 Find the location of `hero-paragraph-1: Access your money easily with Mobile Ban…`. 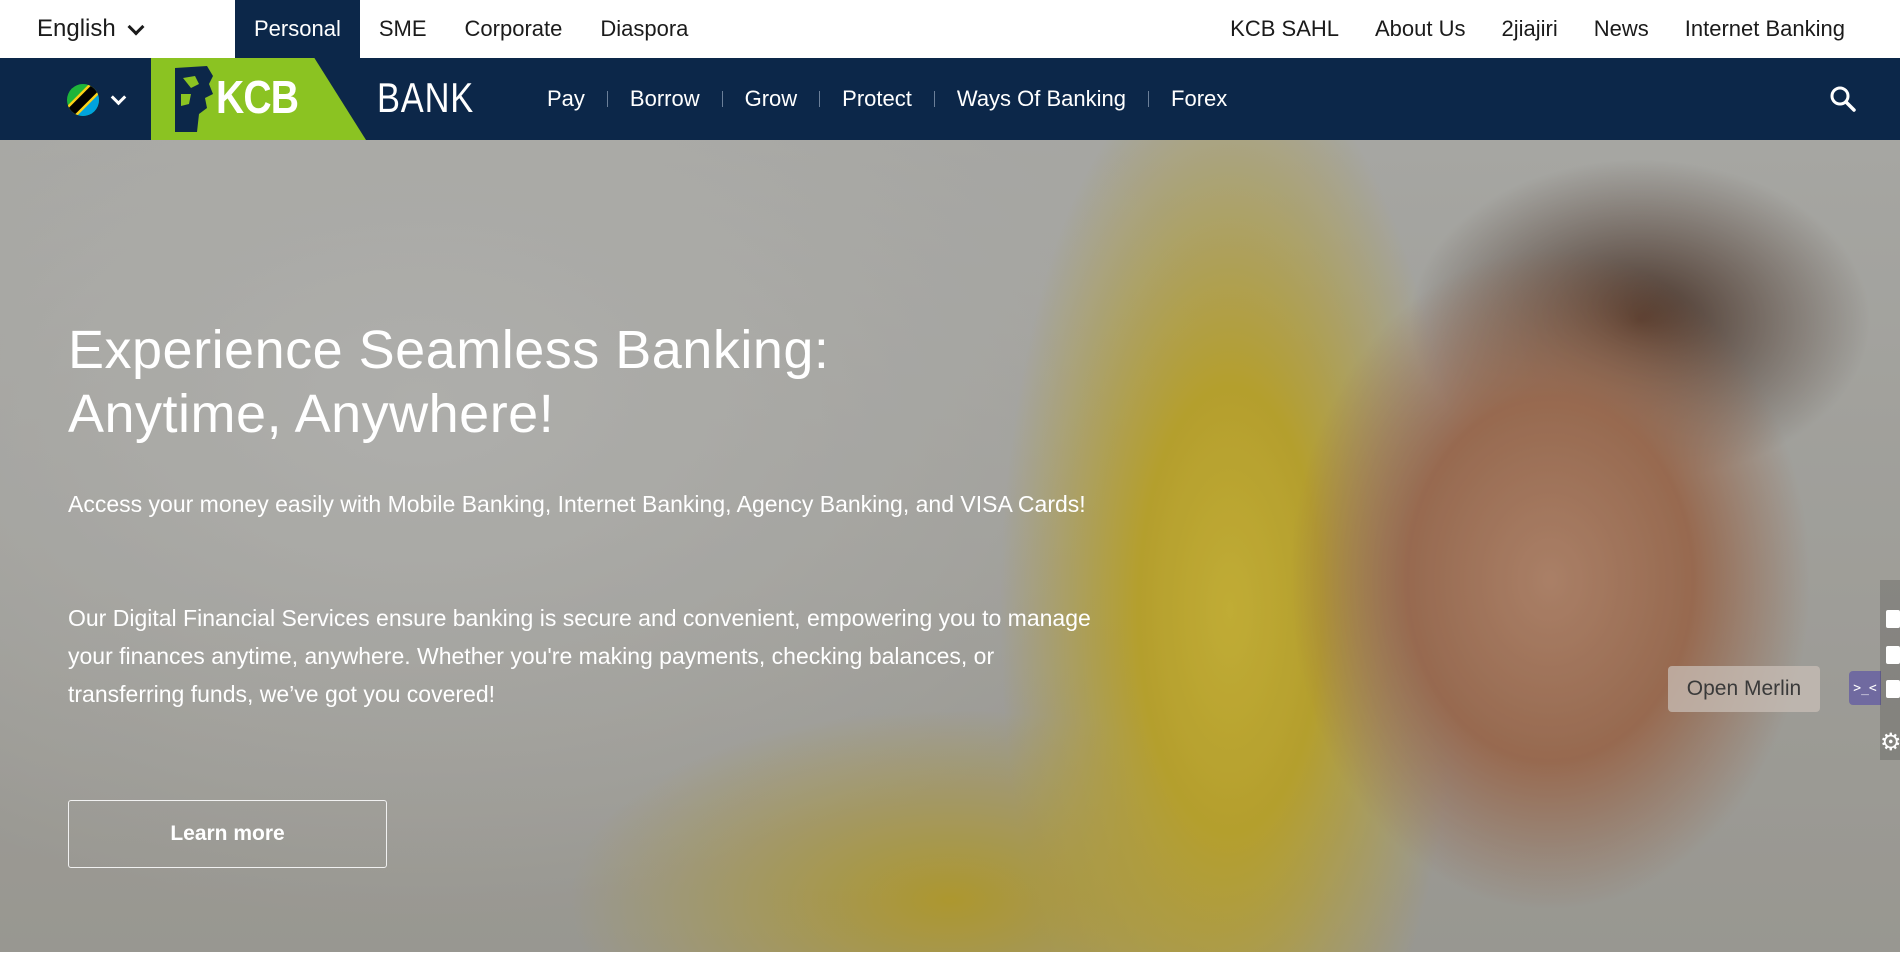

hero-paragraph-1: Access your money easily with Mobile Ban… is located at coordinates (577, 504).